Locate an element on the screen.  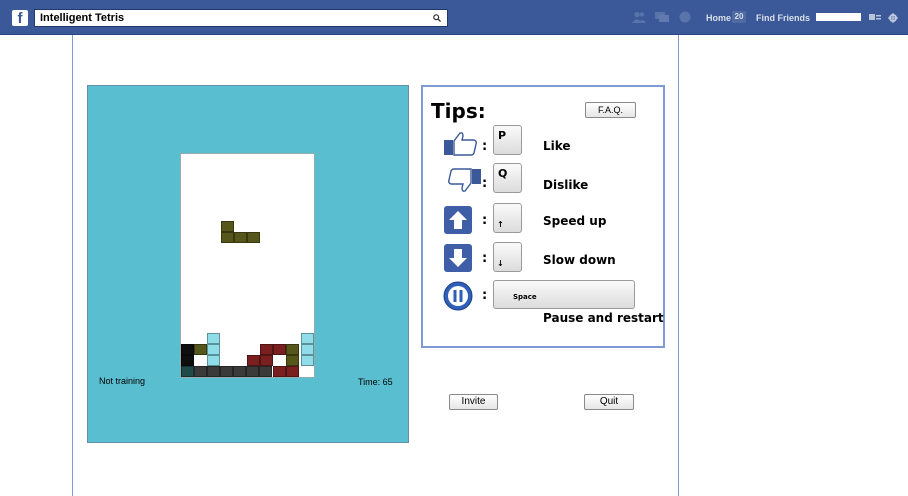
arrow-down-icon is located at coordinates (458, 258).